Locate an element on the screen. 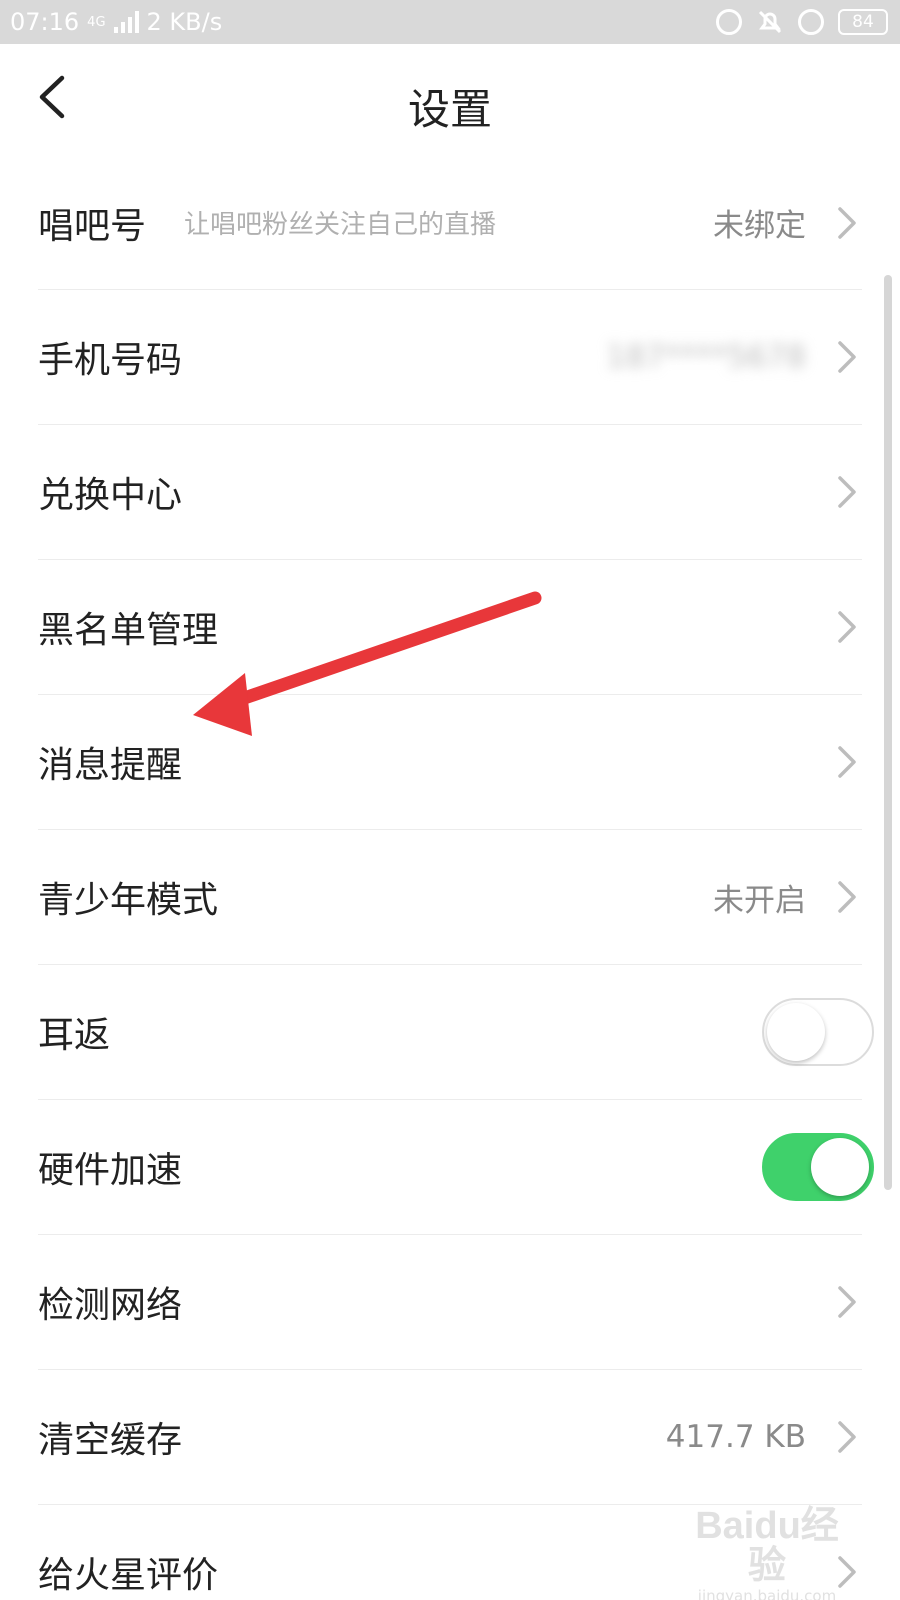 This screenshot has height=1600, width=900. settings-row: 兑换中心 is located at coordinates (450, 492).